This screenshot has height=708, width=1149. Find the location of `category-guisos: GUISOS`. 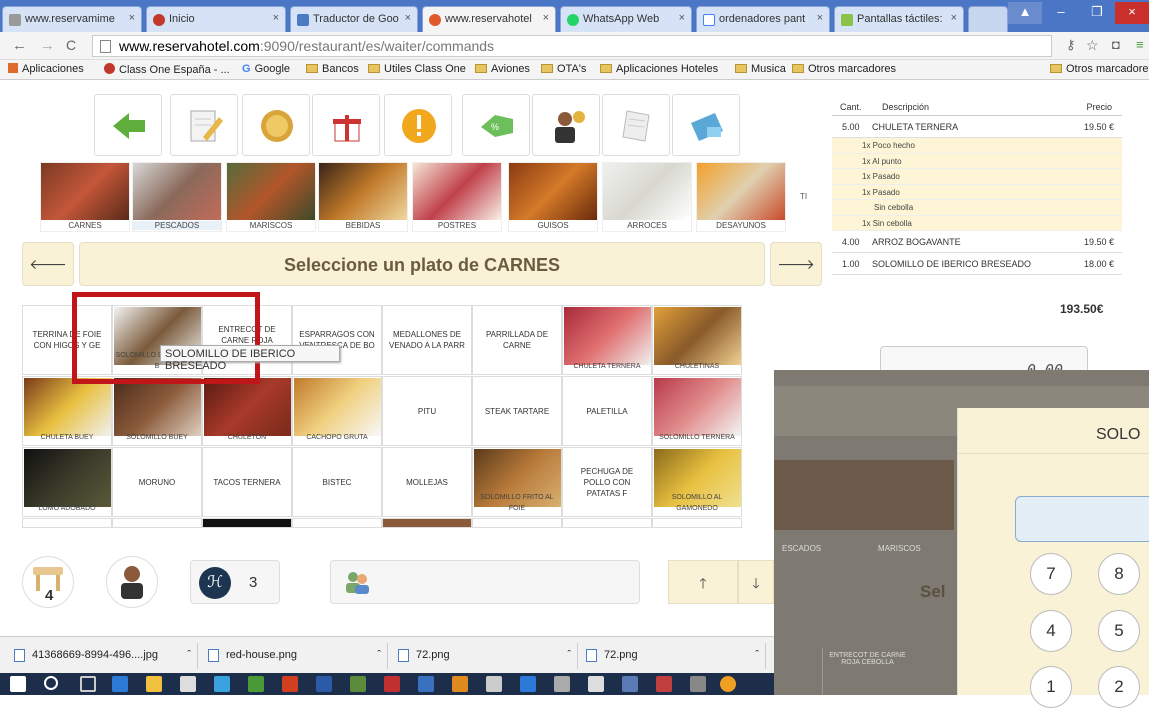

category-guisos: GUISOS is located at coordinates (553, 197).